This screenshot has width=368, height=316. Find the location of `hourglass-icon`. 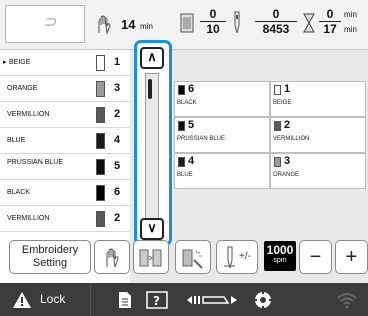

hourglass-icon is located at coordinates (309, 23).